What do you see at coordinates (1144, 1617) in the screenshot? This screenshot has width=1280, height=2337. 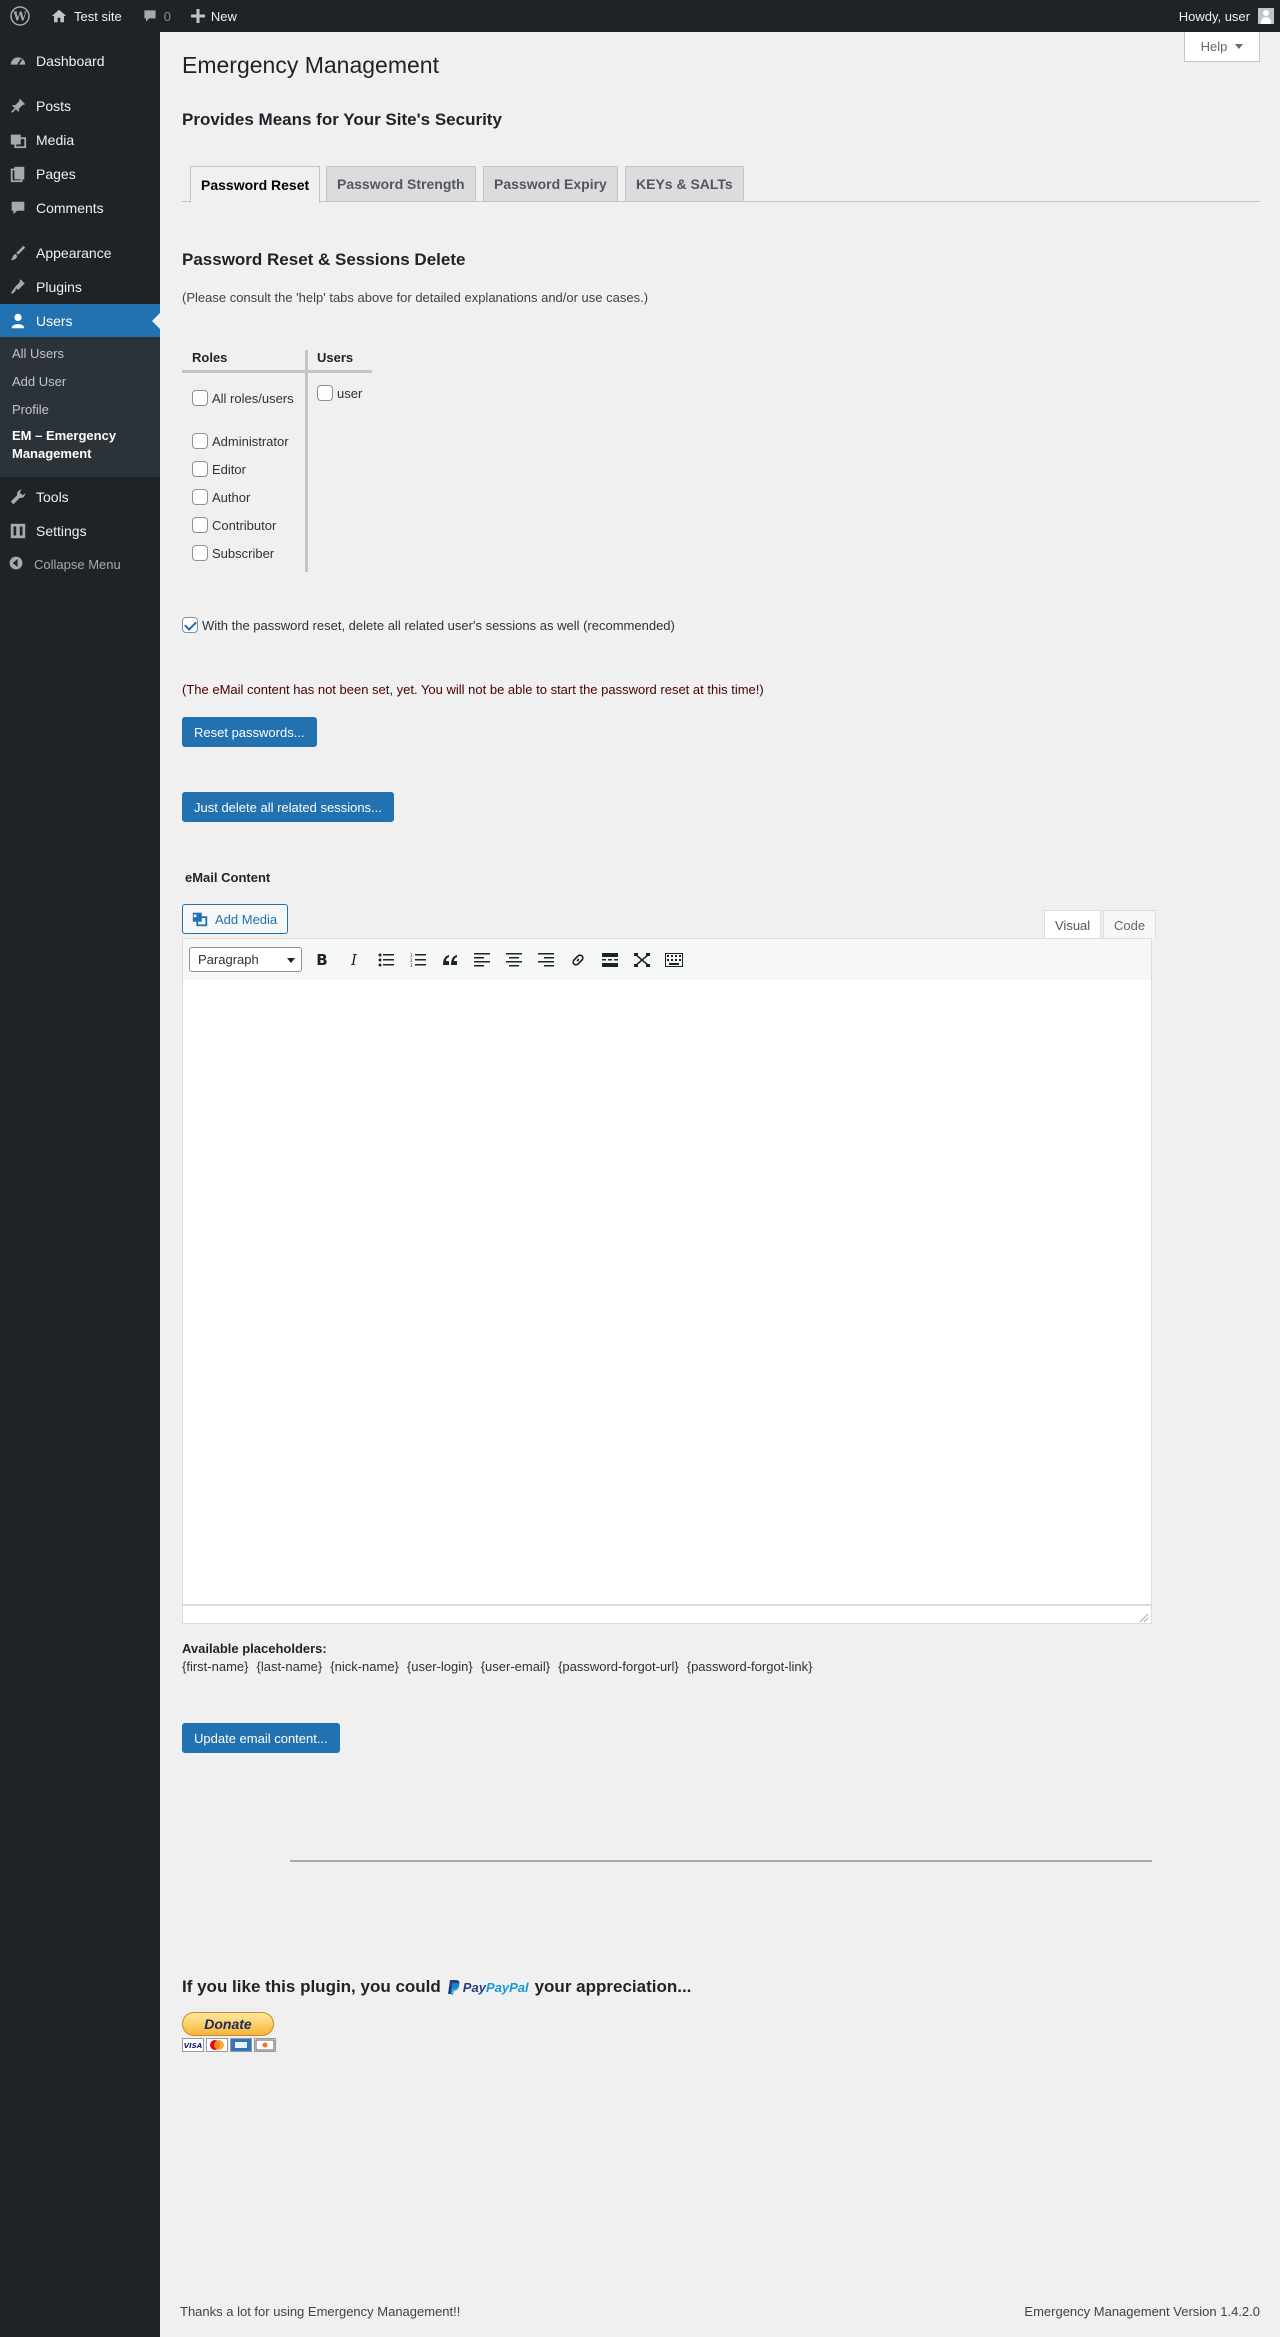 I see `resize-grip-icon` at bounding box center [1144, 1617].